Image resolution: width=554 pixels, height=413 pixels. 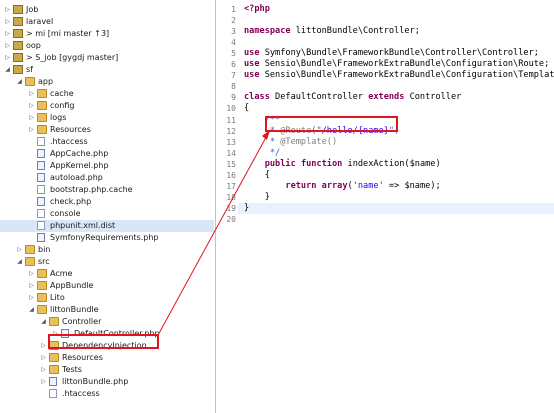 What do you see at coordinates (266, 135) in the screenshot?
I see `arrow-head` at bounding box center [266, 135].